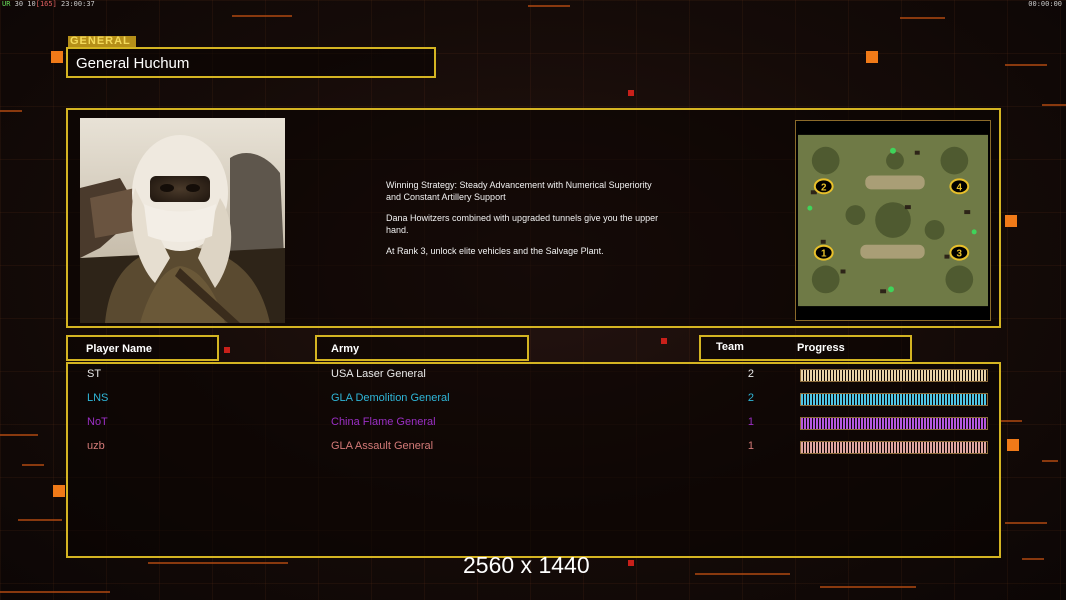 The image size is (1066, 600). I want to click on player-row: uzb GLA Assault General 1, so click(533, 447).